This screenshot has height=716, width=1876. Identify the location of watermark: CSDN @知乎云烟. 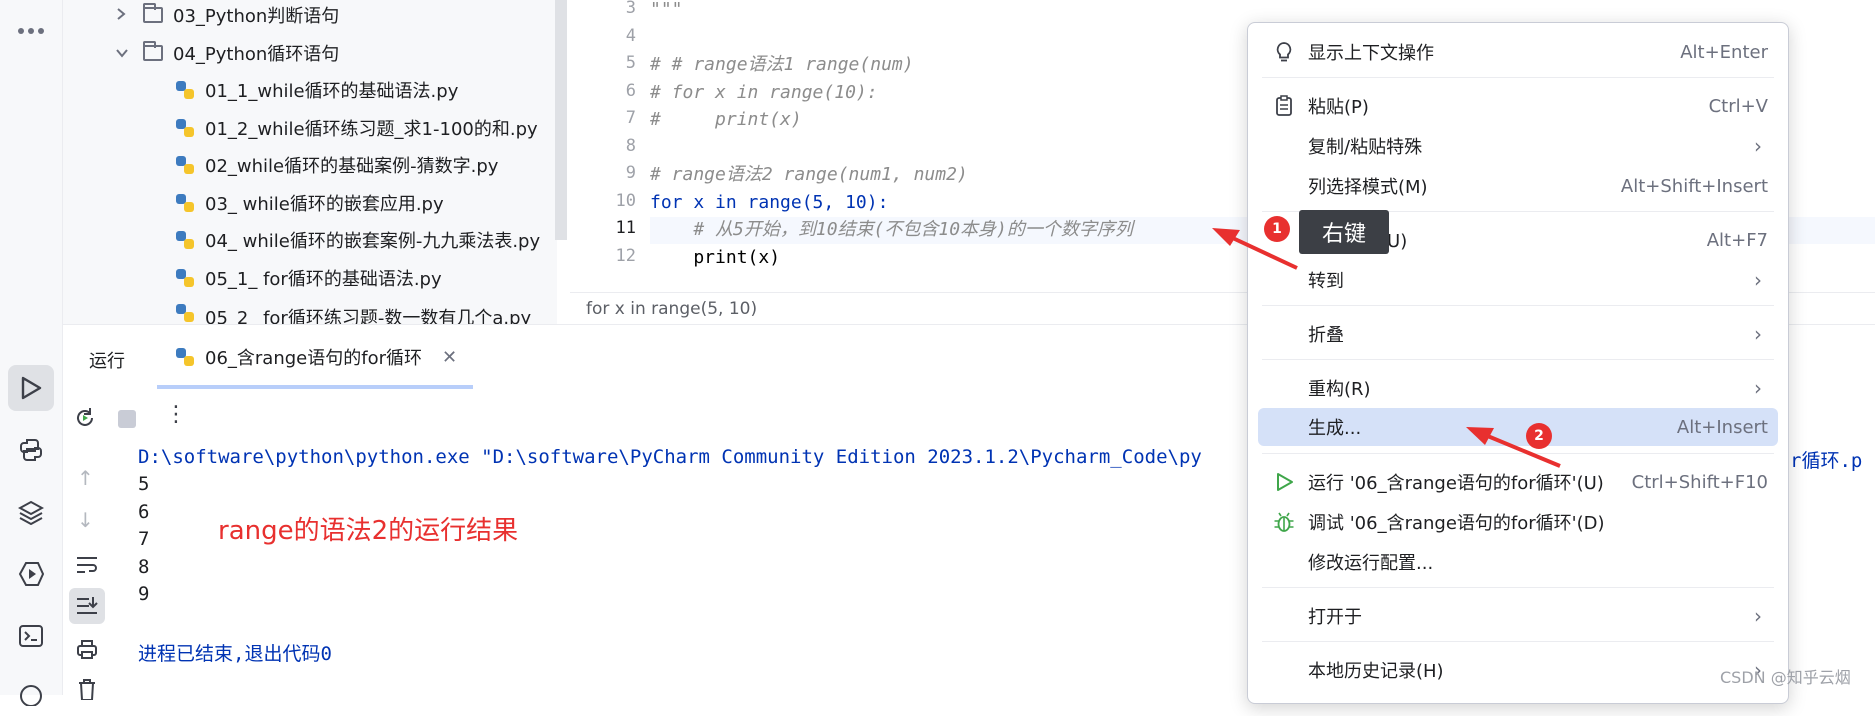
(1785, 677).